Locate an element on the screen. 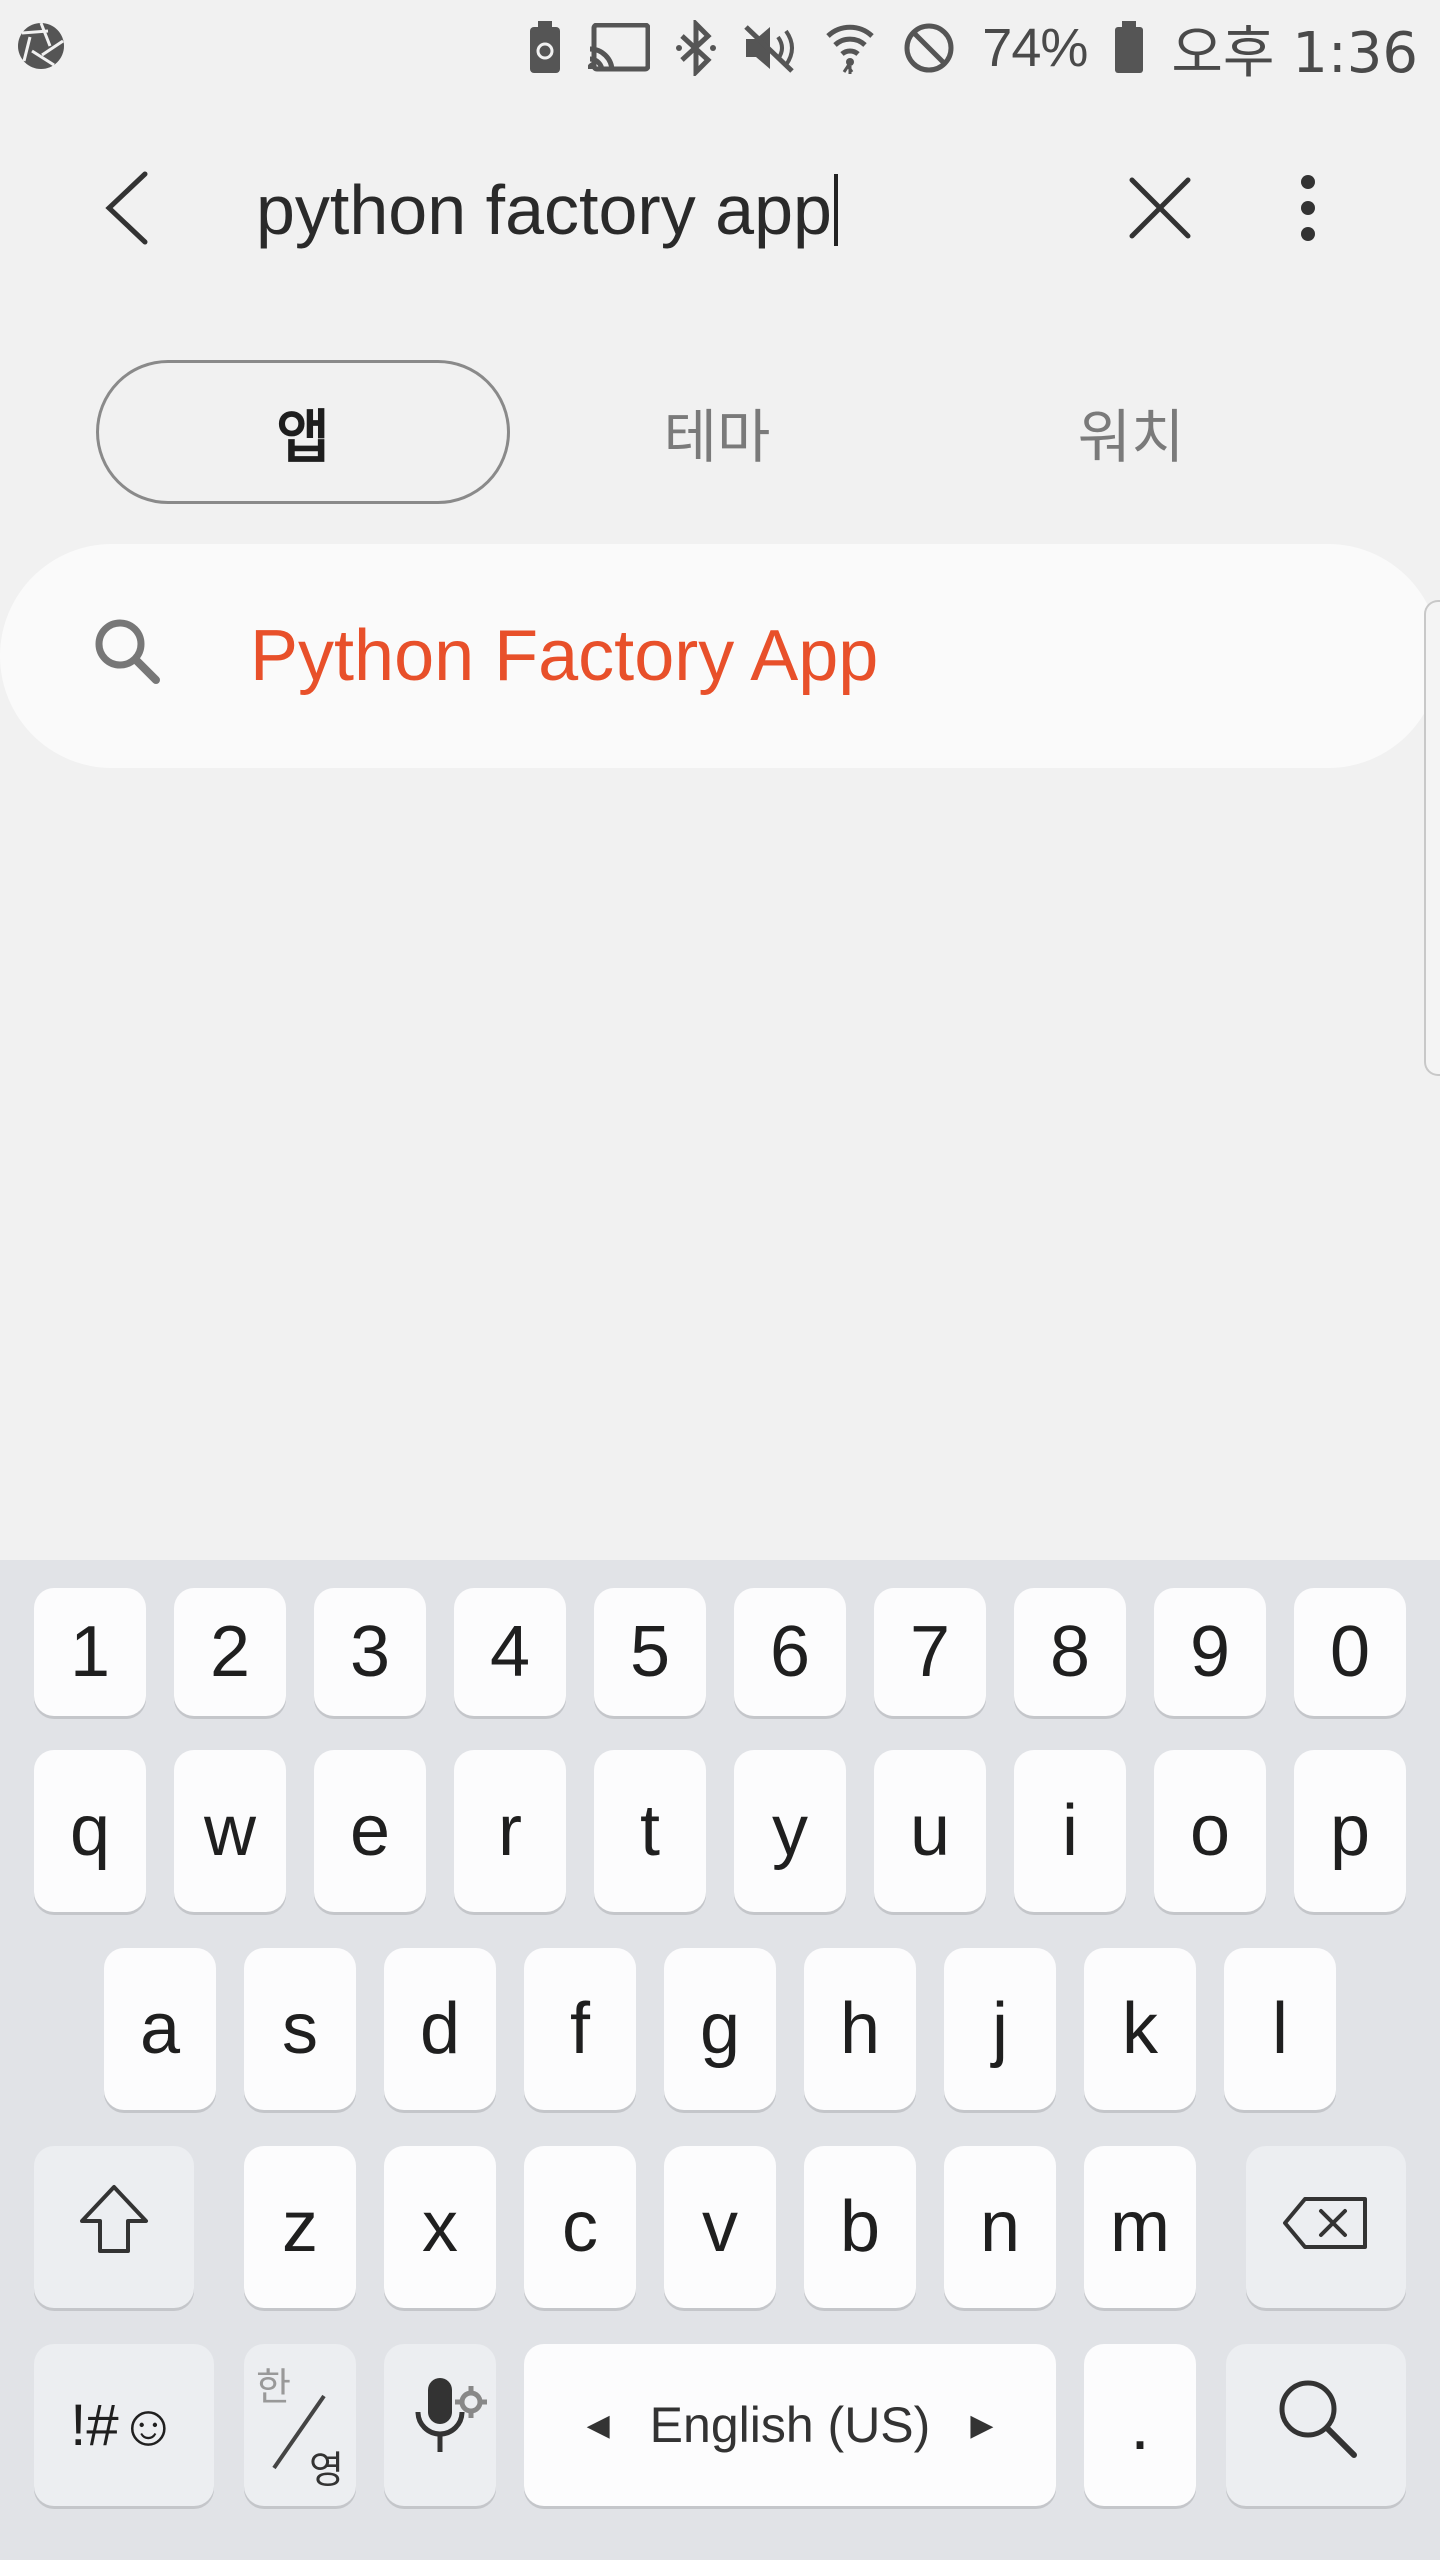 The image size is (1440, 2560). key-8: 8 is located at coordinates (1070, 1652).